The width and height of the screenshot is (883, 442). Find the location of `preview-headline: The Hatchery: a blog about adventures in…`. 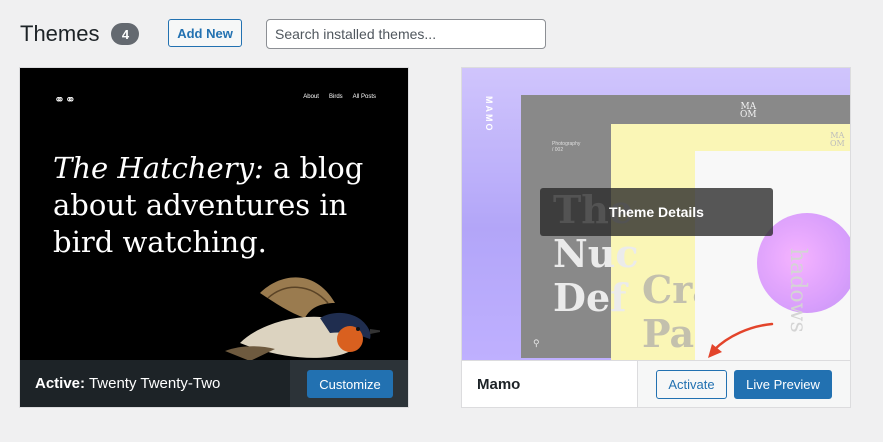

preview-headline: The Hatchery: a blog about adventures in… is located at coordinates (208, 205).